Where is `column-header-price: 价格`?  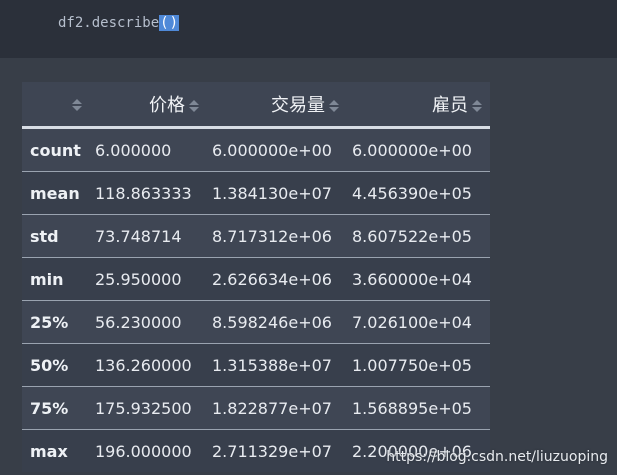
column-header-price: 价格 is located at coordinates (148, 105).